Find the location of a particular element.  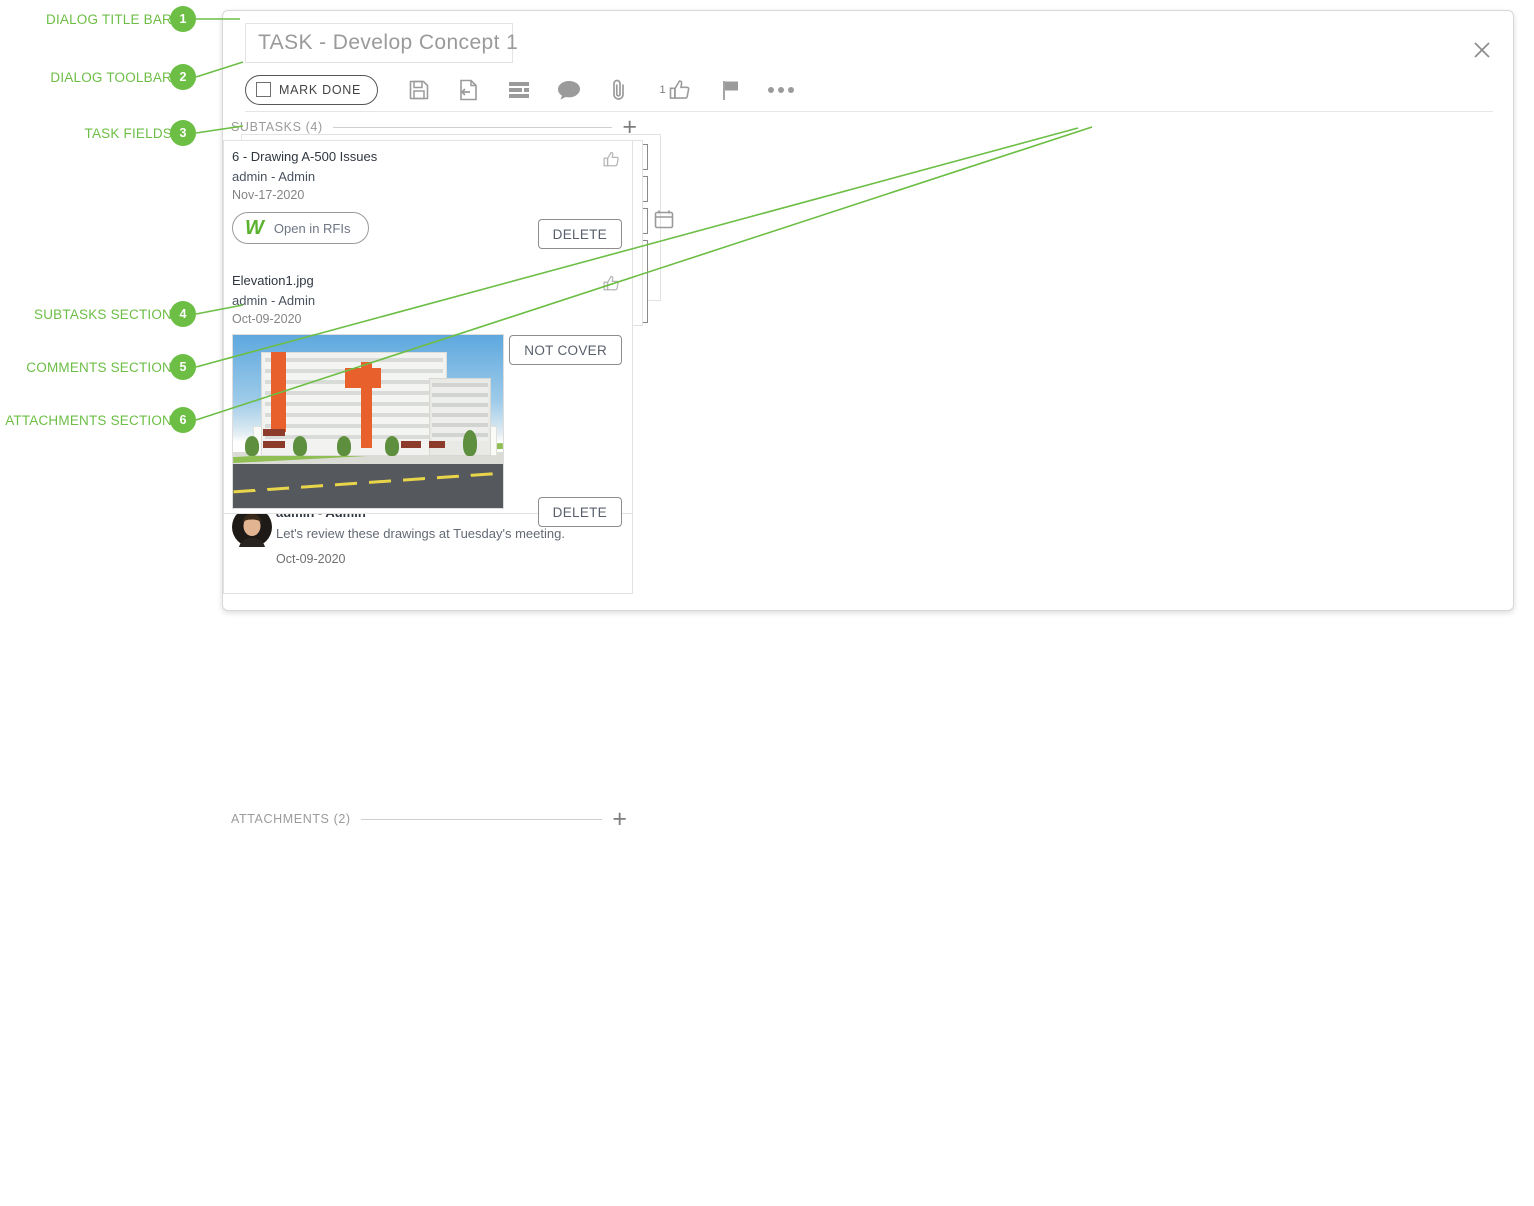

annotation-badge-2: 2 is located at coordinates (183, 77).